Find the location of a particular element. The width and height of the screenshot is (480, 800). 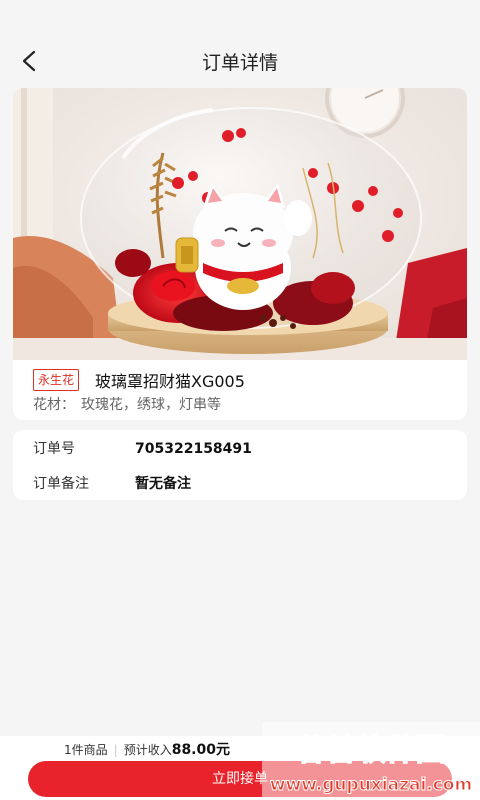

site-watermark: 谷普软件园 www.gupuxiazai.com is located at coordinates (371, 761).